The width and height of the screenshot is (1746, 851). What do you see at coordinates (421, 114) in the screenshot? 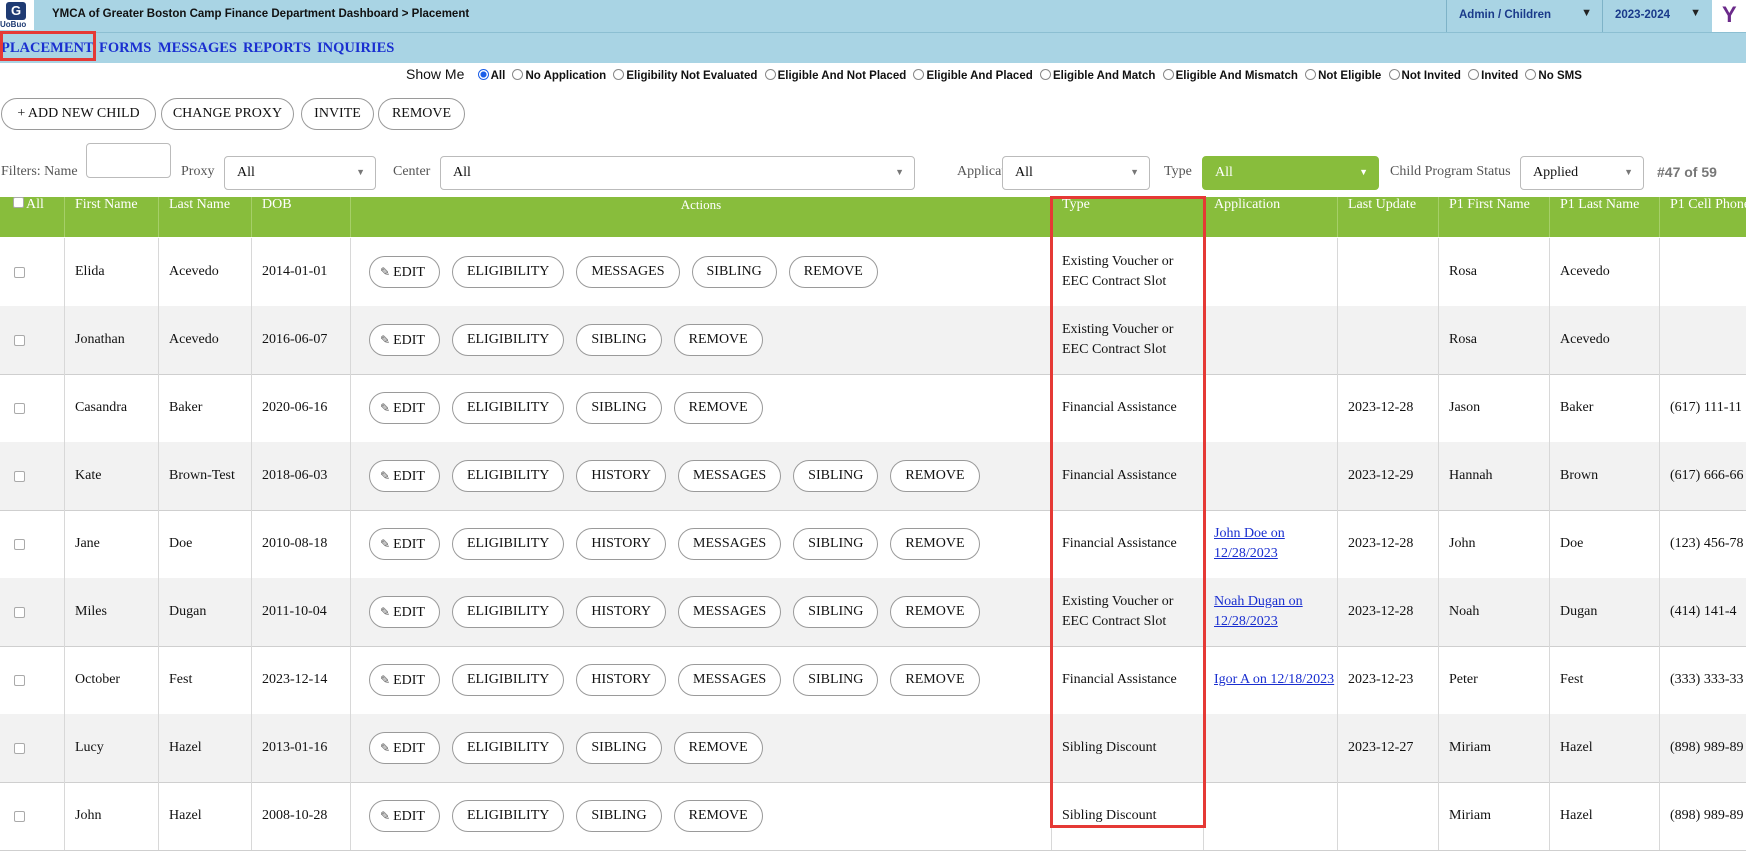
I see `remove-button: REMOVE` at bounding box center [421, 114].